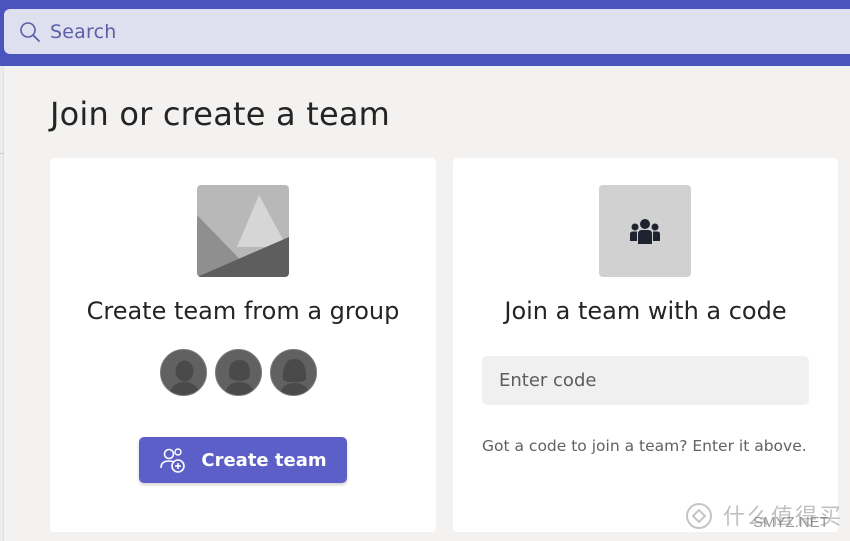 The width and height of the screenshot is (850, 541). I want to click on create-team-button: Create team, so click(243, 460).